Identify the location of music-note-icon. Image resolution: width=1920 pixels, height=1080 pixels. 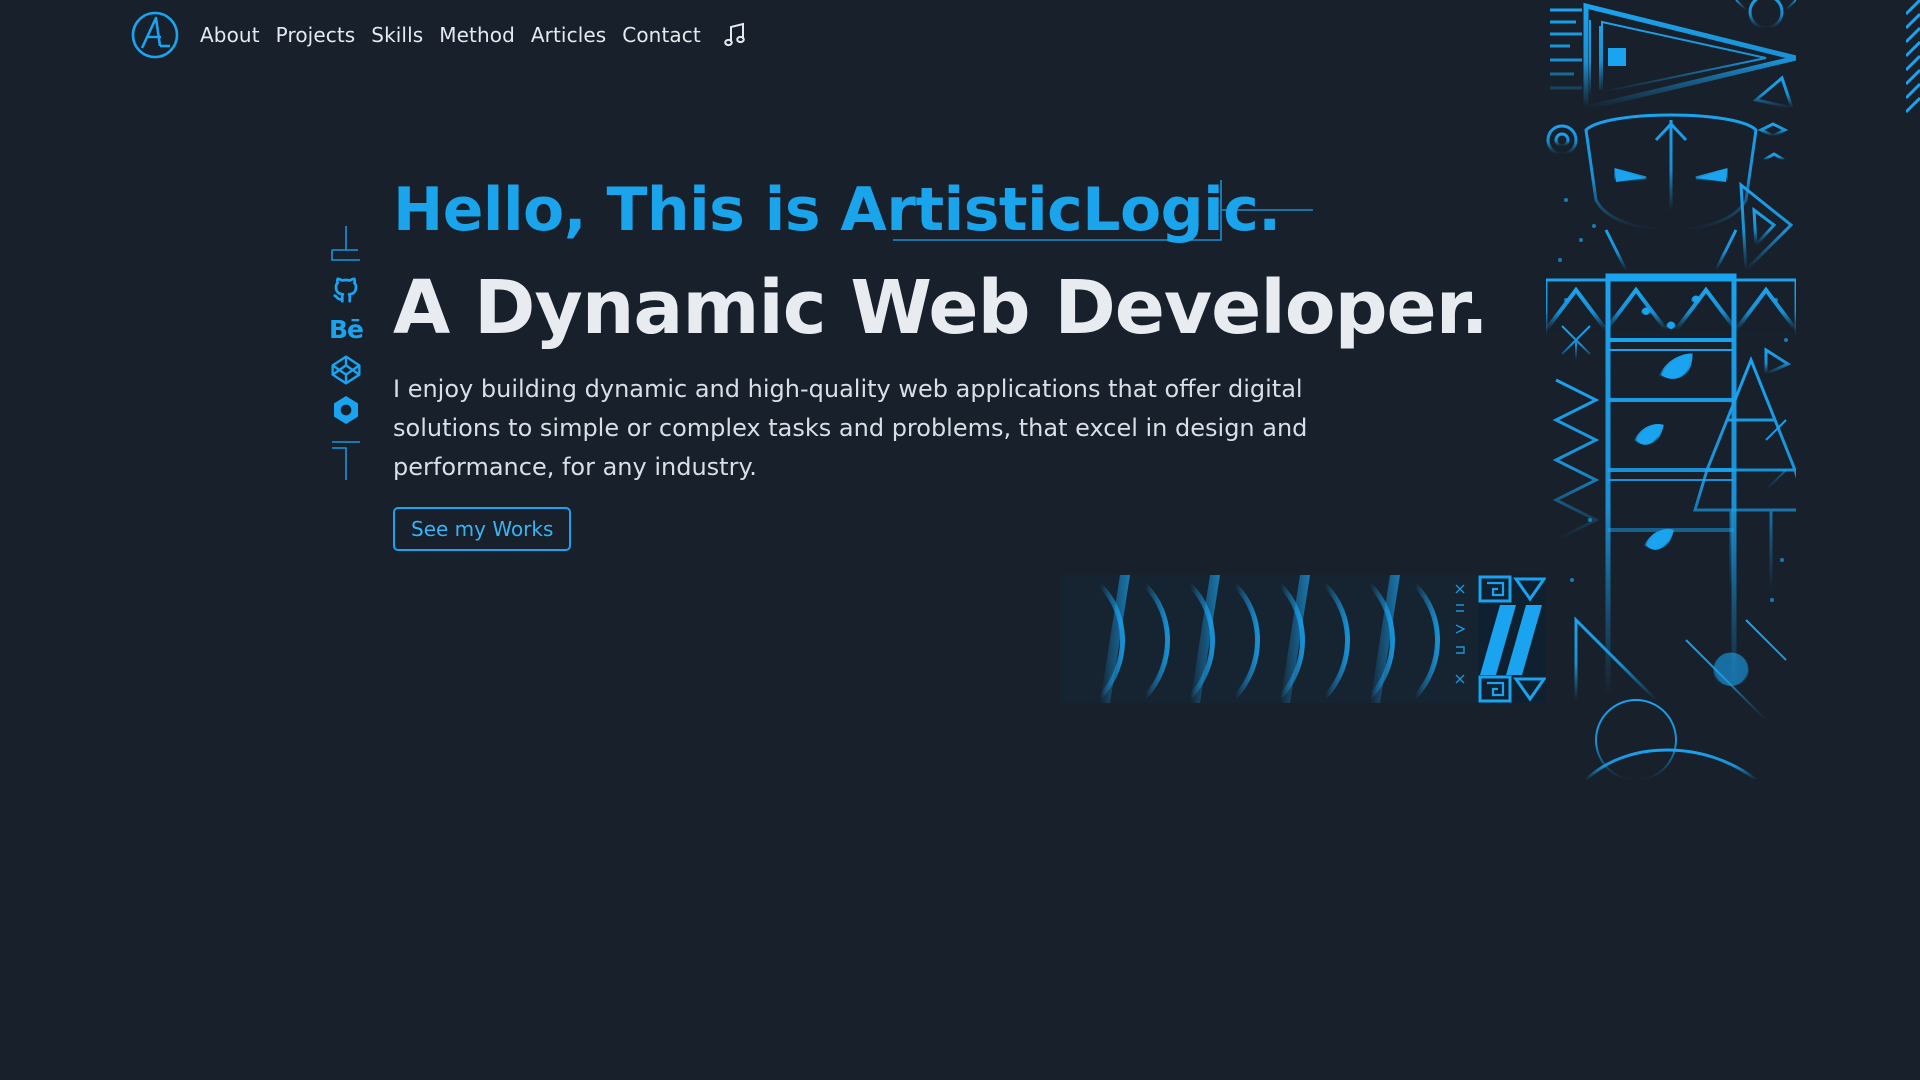
(735, 35).